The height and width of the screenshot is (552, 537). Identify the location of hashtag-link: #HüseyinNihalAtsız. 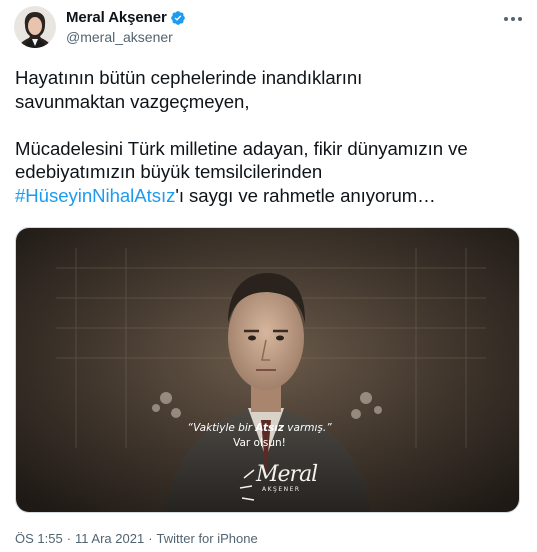
(95, 195).